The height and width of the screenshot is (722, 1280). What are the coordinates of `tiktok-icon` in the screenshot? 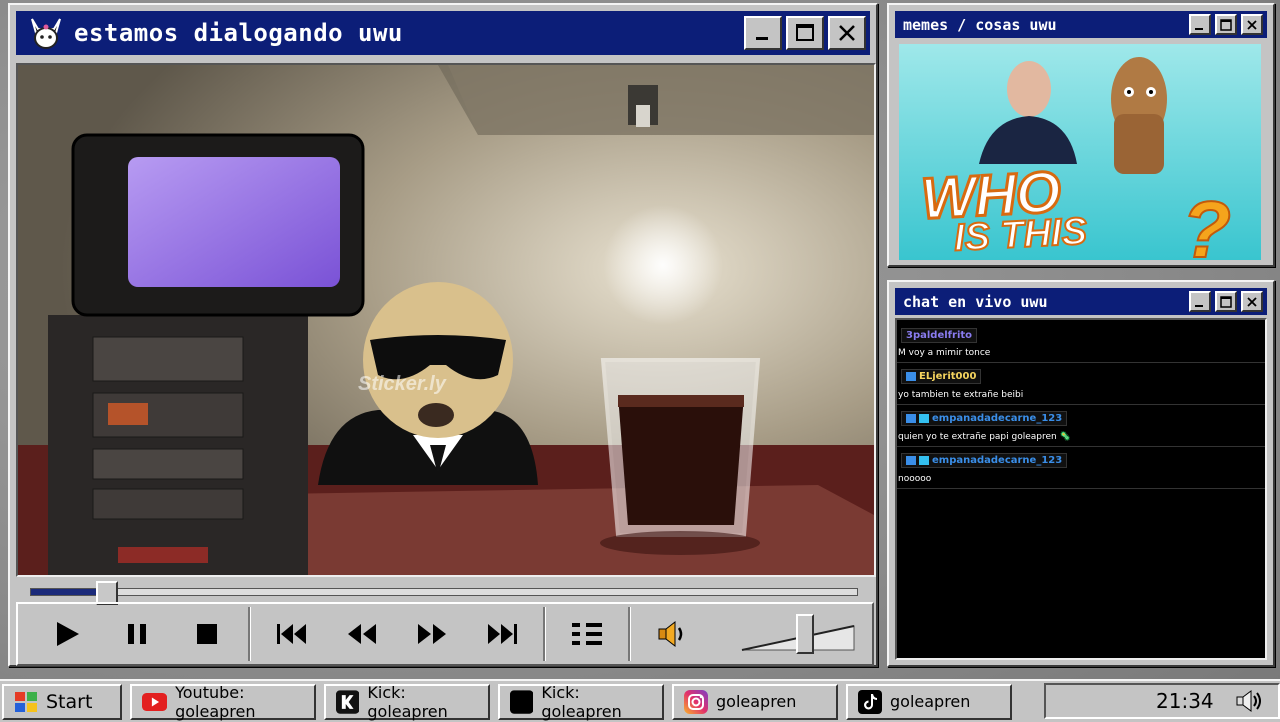 It's located at (870, 701).